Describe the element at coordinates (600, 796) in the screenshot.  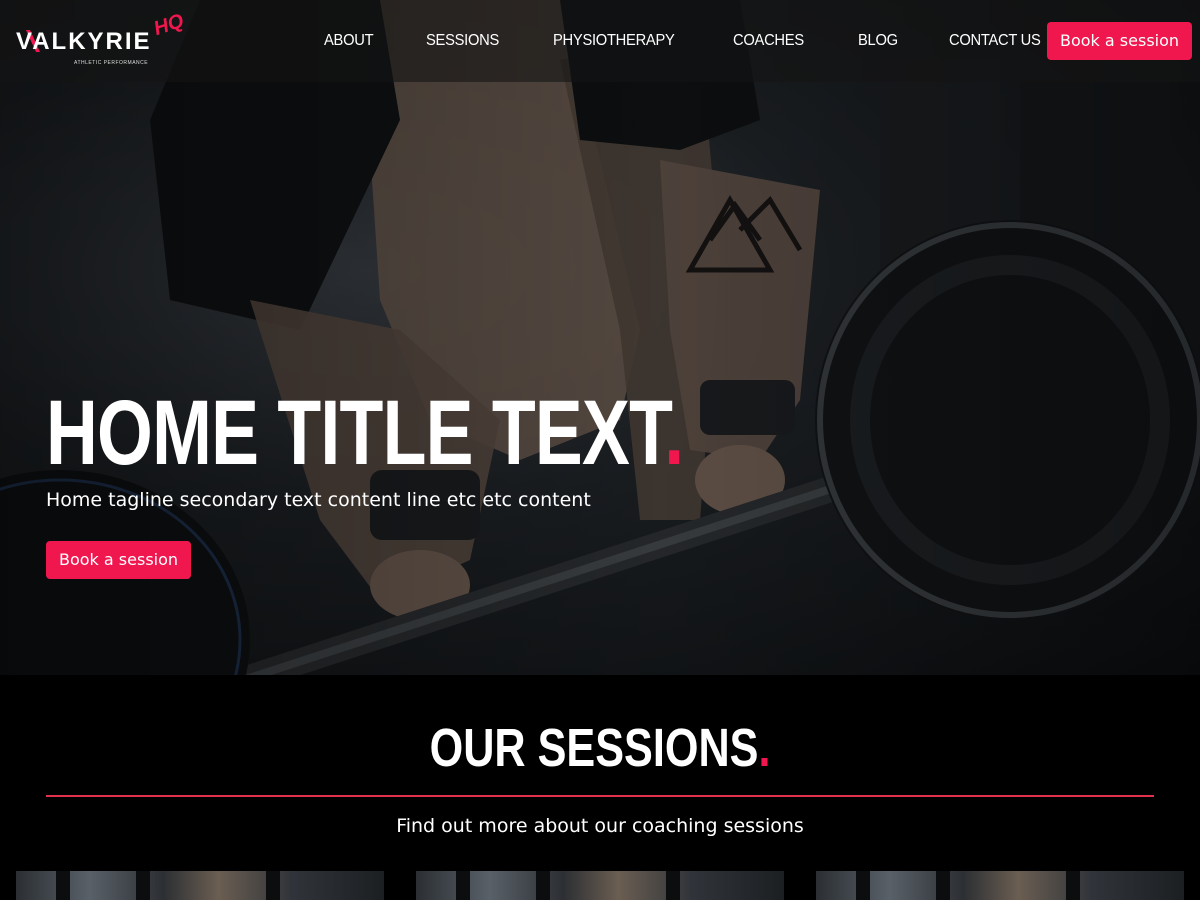
I see `sessions-divider` at that location.